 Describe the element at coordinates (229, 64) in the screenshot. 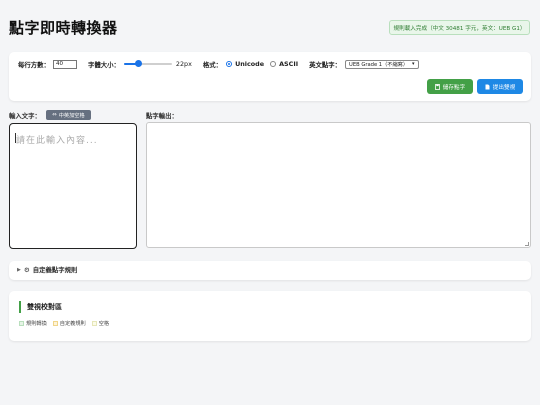

I see `format-unicode-radio` at that location.